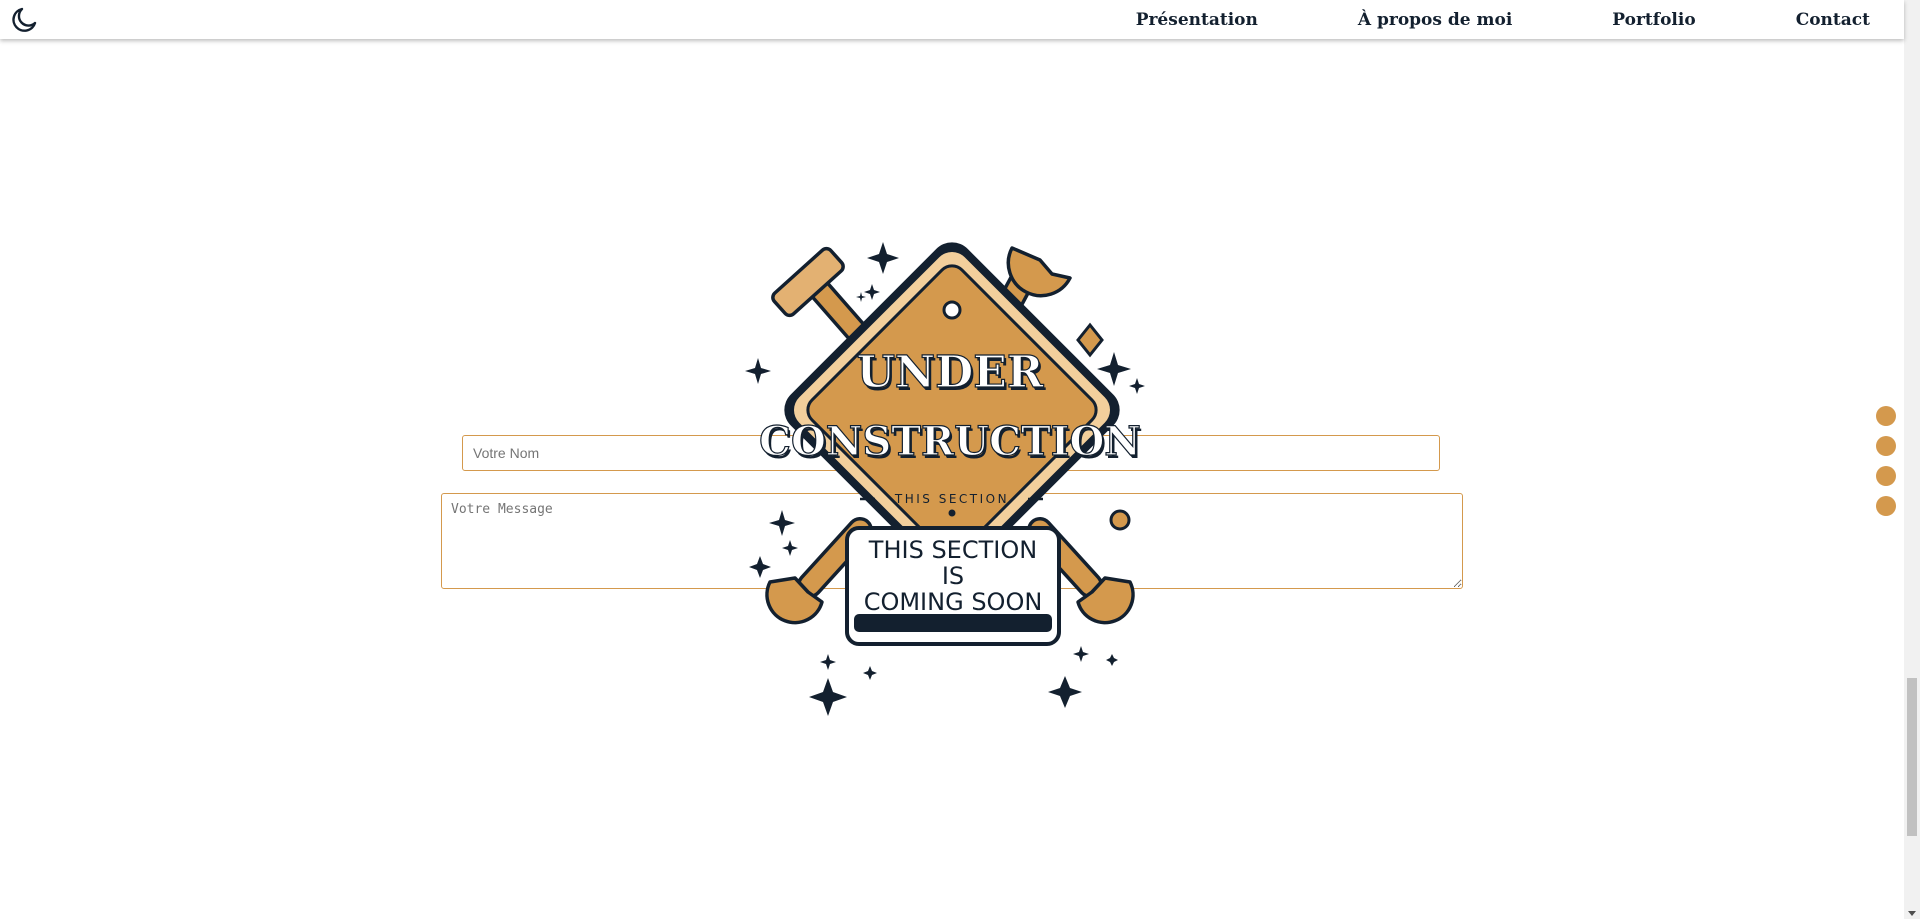  I want to click on page-scrollbar, so click(1912, 459).